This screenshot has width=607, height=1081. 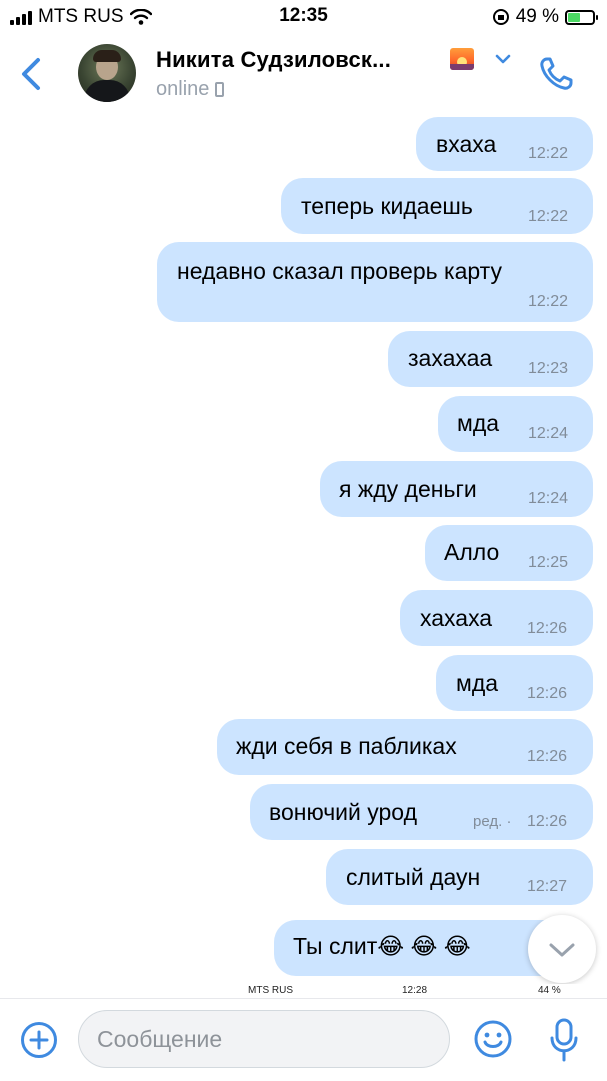 I want to click on message-text: слитый даун, so click(x=413, y=877).